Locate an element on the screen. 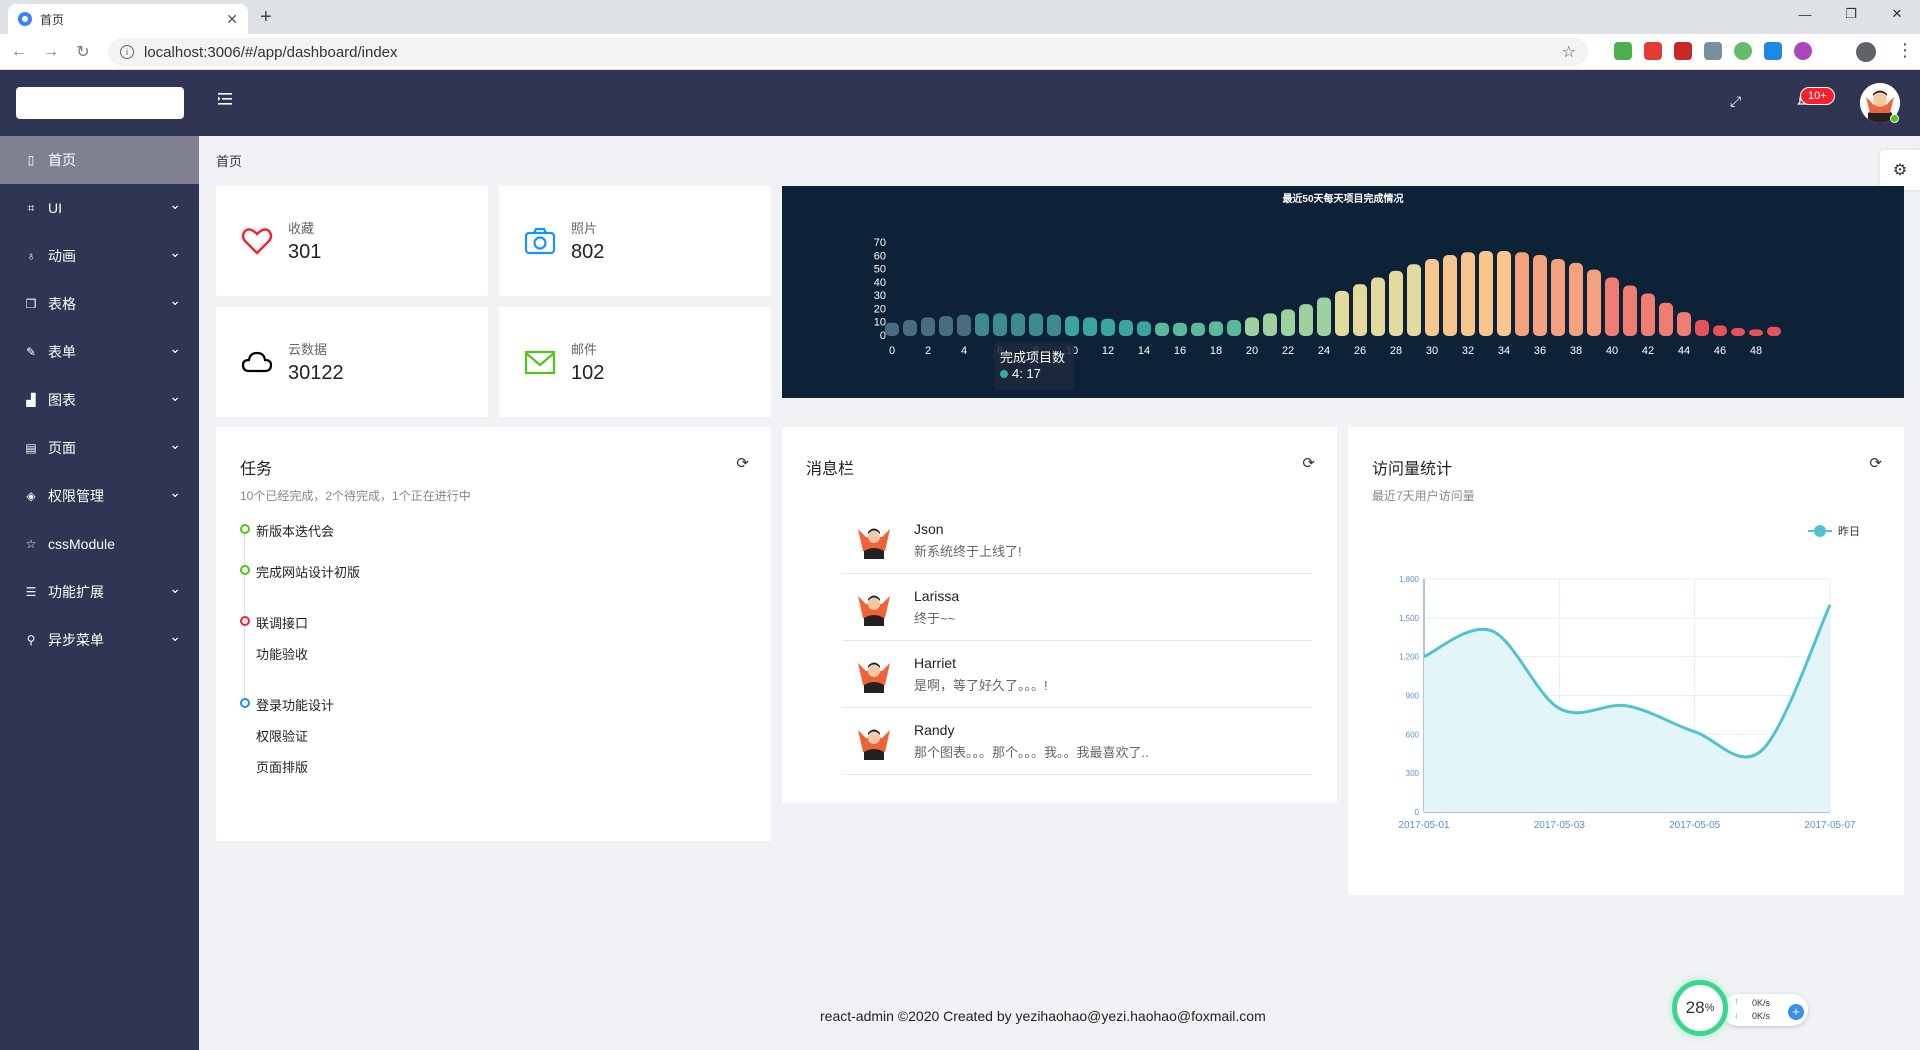 The image size is (1920, 1050). restore-icon: ❐ is located at coordinates (1851, 14).